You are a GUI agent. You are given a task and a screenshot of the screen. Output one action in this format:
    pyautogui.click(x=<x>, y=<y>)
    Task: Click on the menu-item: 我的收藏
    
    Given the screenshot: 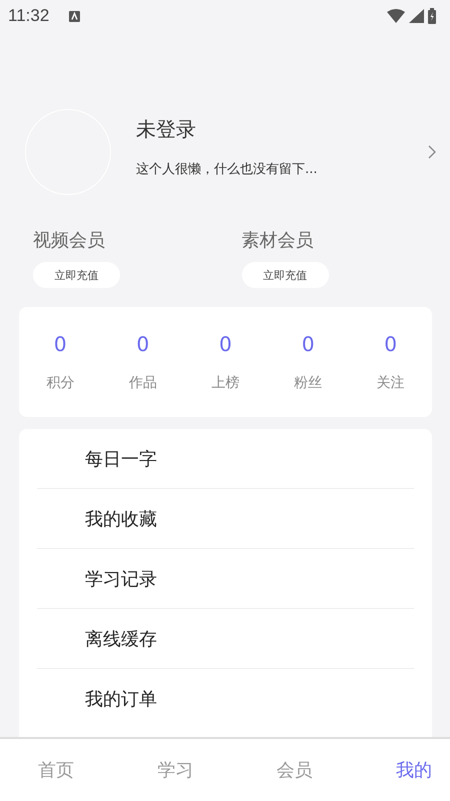 What is the action you would take?
    pyautogui.click(x=121, y=518)
    